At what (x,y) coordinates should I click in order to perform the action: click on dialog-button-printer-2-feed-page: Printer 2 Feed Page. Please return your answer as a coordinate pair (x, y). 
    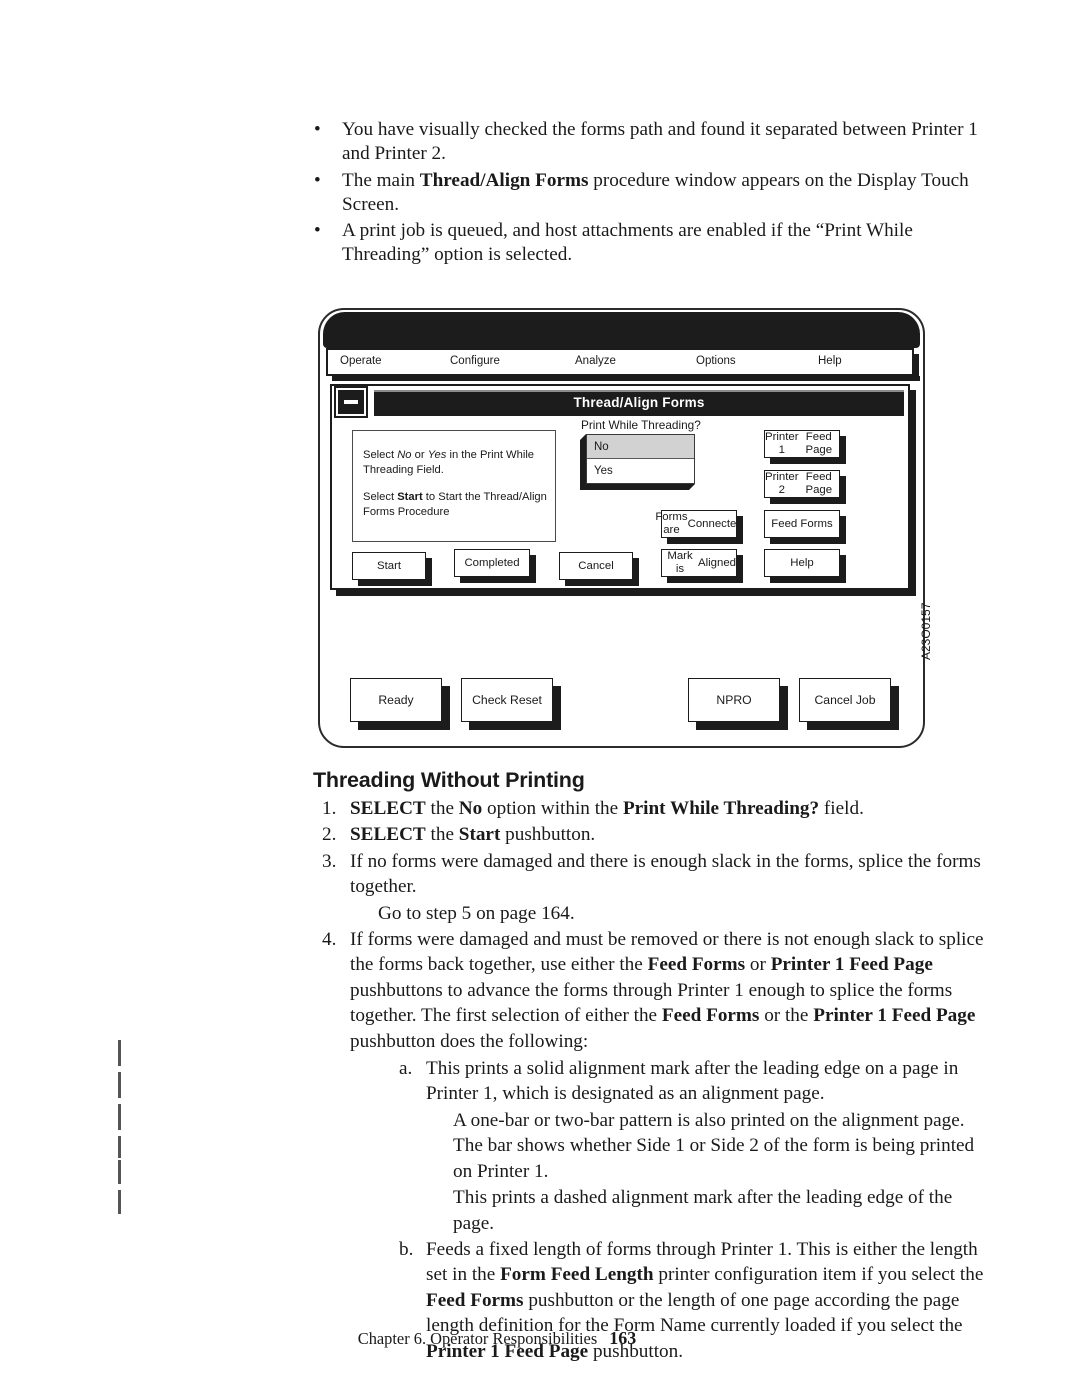
    Looking at the image, I should click on (805, 487).